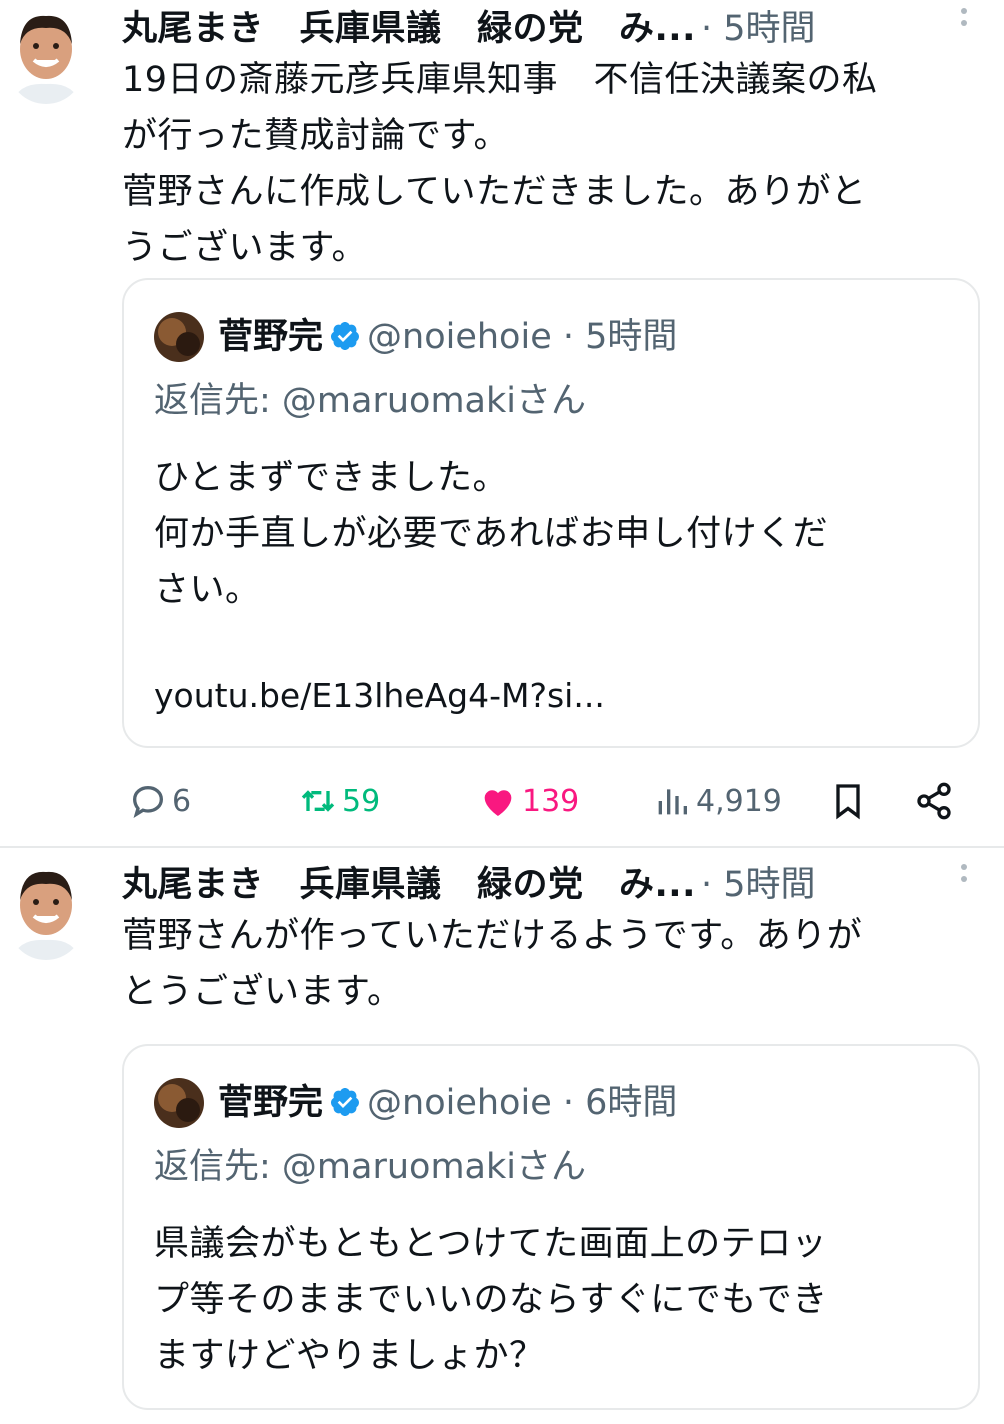  Describe the element at coordinates (498, 803) in the screenshot. I see `heart-icon` at that location.